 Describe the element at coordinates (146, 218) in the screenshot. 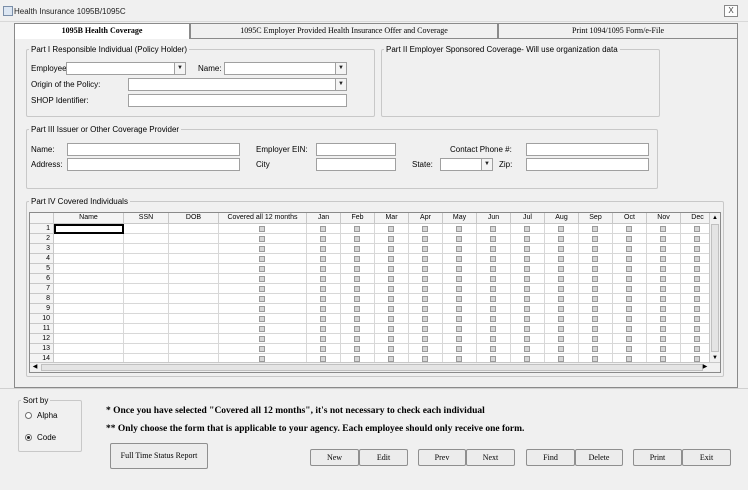

I see `column-header: SSN` at that location.